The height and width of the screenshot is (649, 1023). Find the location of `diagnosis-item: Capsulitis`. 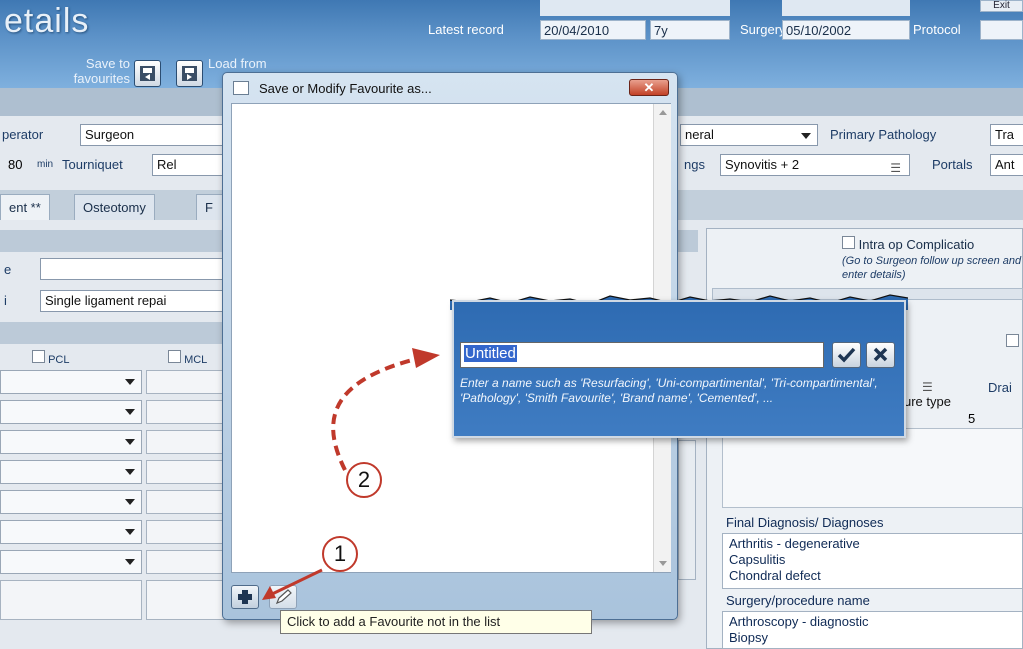

diagnosis-item: Capsulitis is located at coordinates (872, 560).